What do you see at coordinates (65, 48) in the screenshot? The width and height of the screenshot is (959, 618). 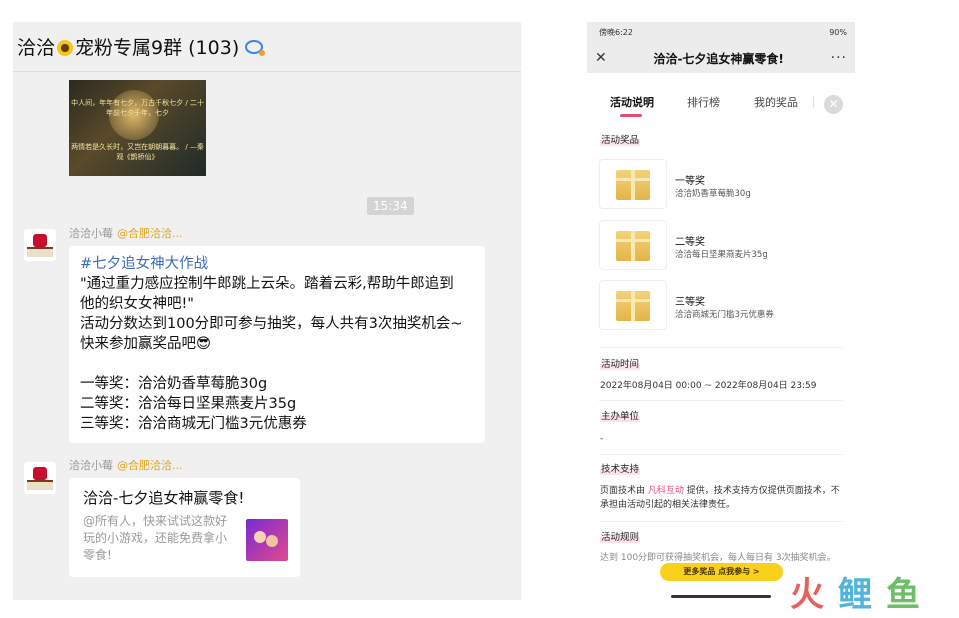 I see `sunflower-icon` at bounding box center [65, 48].